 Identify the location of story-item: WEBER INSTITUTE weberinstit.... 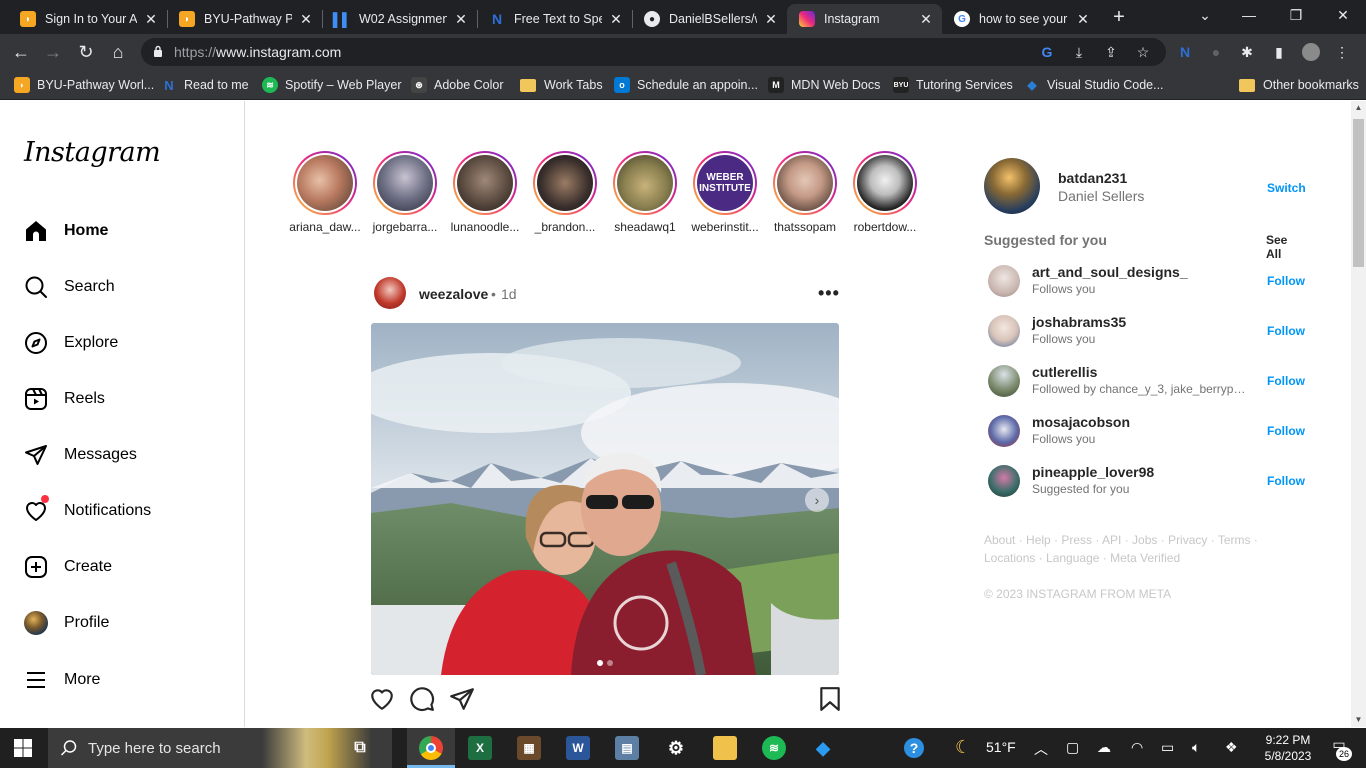
(725, 192).